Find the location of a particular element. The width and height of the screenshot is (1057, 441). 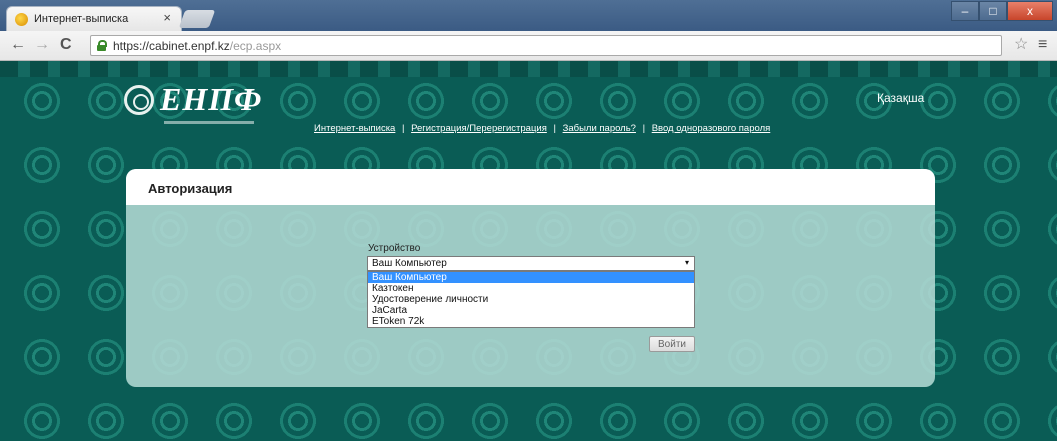

browser-menu-icon: ≡ is located at coordinates (1042, 45).